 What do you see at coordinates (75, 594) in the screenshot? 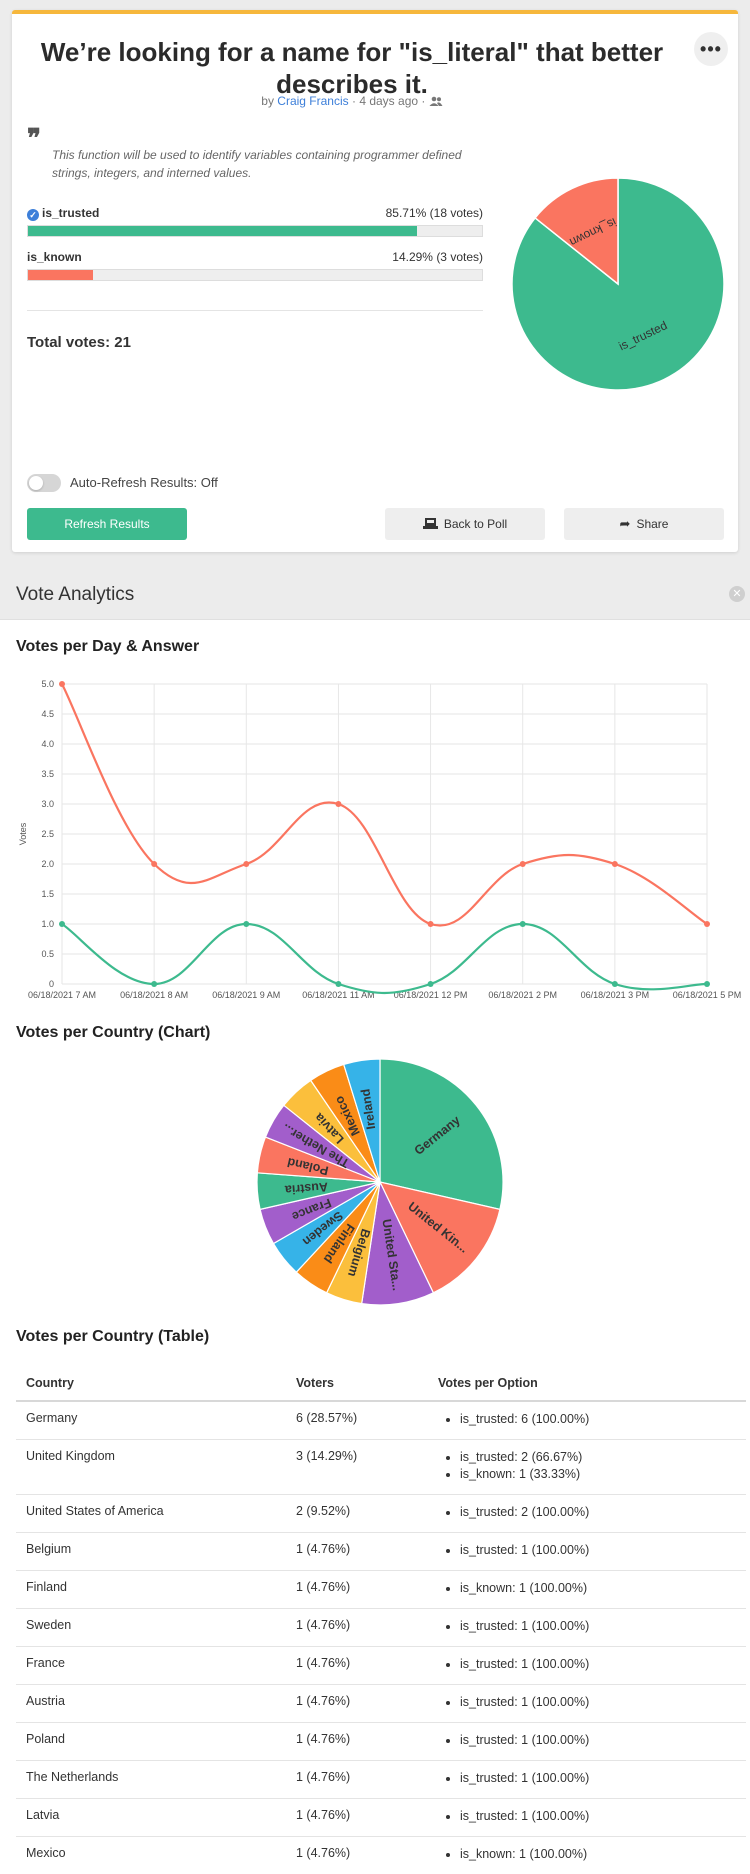
I see `vote-analytics-title: Vote Analytics` at bounding box center [75, 594].